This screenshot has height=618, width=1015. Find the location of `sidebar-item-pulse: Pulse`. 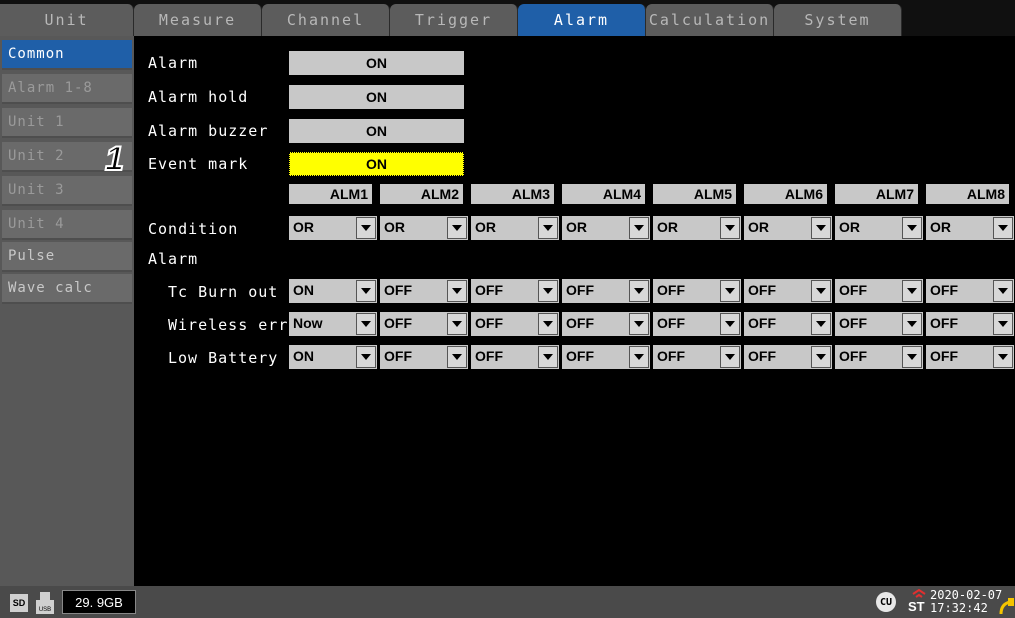

sidebar-item-pulse: Pulse is located at coordinates (67, 257).